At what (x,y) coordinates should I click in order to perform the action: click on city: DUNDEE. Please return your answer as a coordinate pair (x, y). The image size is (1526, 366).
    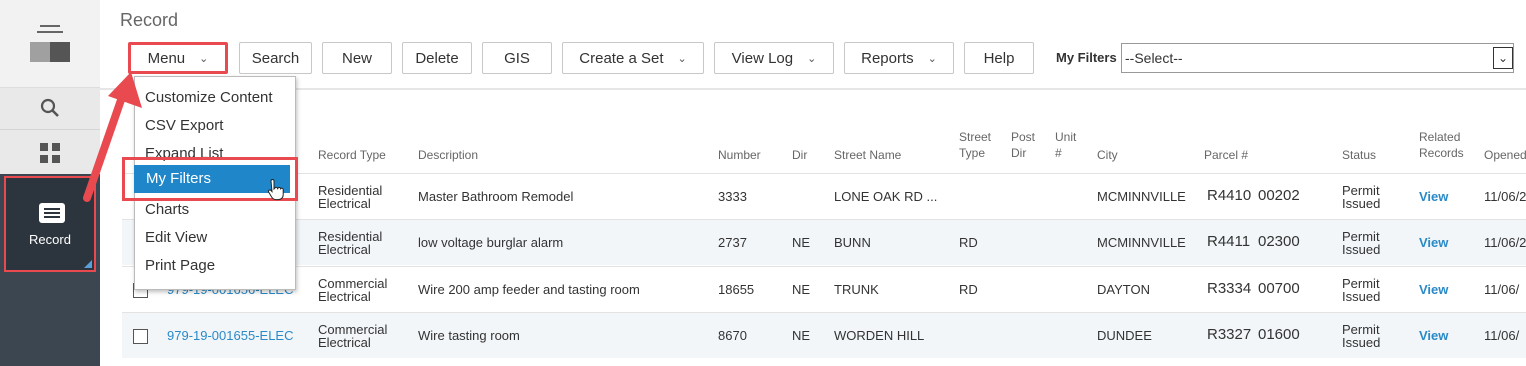
    Looking at the image, I should click on (1124, 335).